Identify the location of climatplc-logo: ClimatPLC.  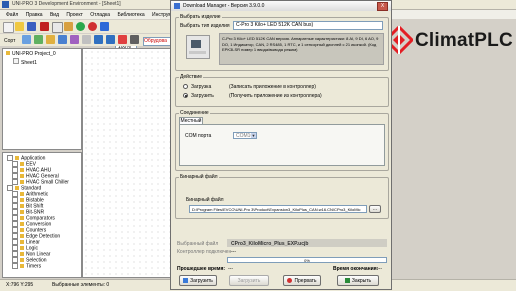
(449, 40).